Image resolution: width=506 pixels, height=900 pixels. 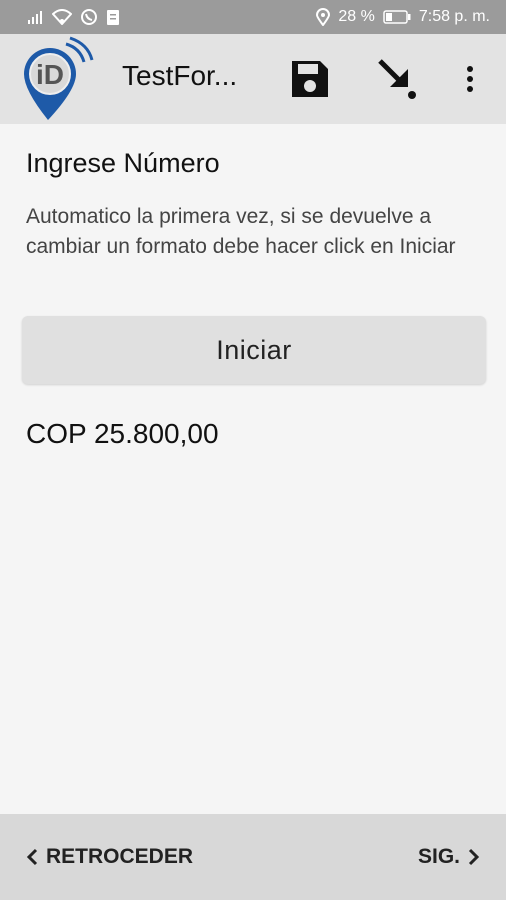 I want to click on field-label: Ingrese Número, so click(x=123, y=163).